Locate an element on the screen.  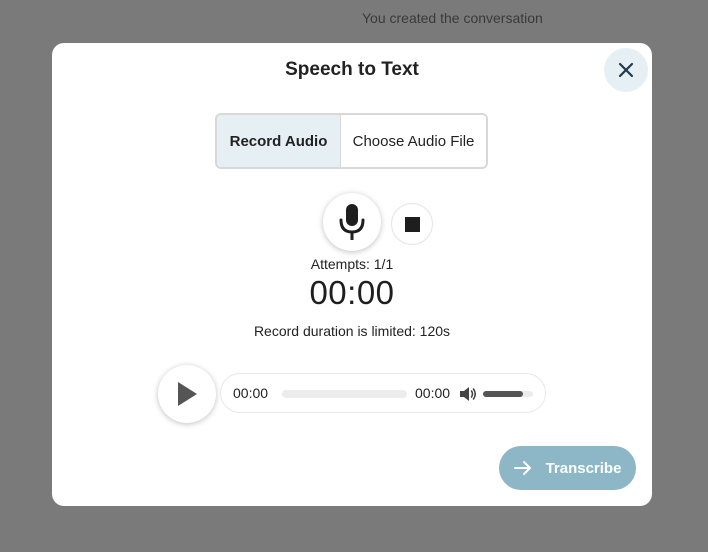
duration-limit-note: Record duration is limited: 120s is located at coordinates (352, 331).